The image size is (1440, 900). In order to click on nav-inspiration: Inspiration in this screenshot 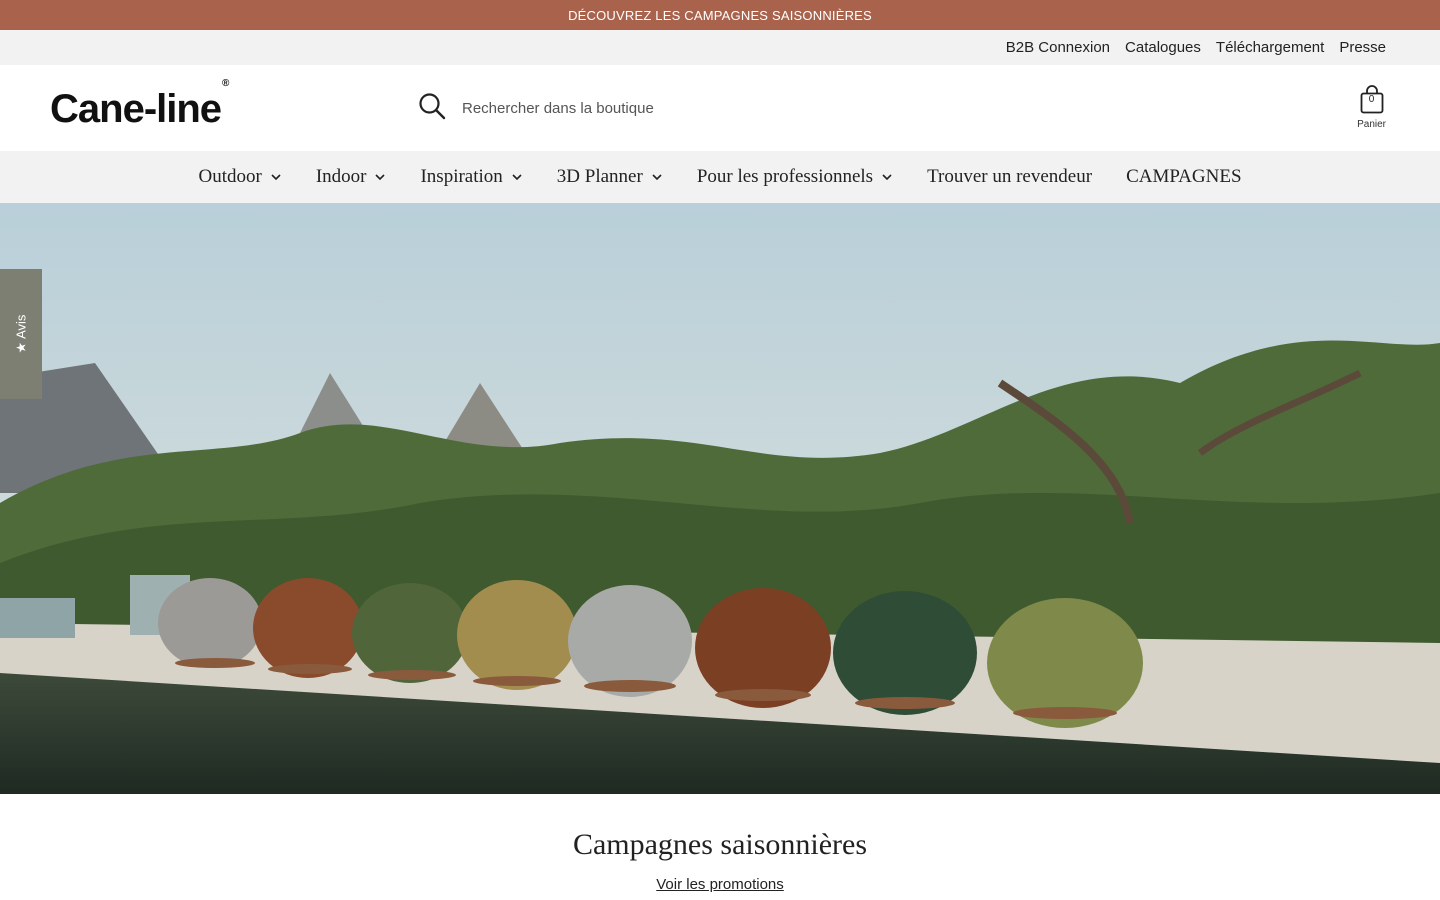, I will do `click(471, 177)`.